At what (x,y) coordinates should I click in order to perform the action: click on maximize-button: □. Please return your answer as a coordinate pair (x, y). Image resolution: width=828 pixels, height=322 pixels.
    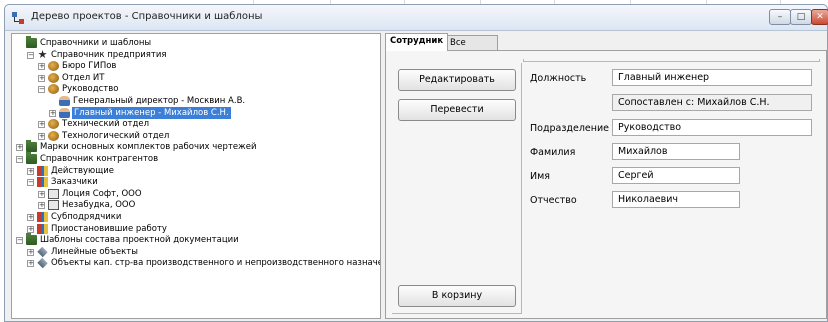
    Looking at the image, I should click on (801, 17).